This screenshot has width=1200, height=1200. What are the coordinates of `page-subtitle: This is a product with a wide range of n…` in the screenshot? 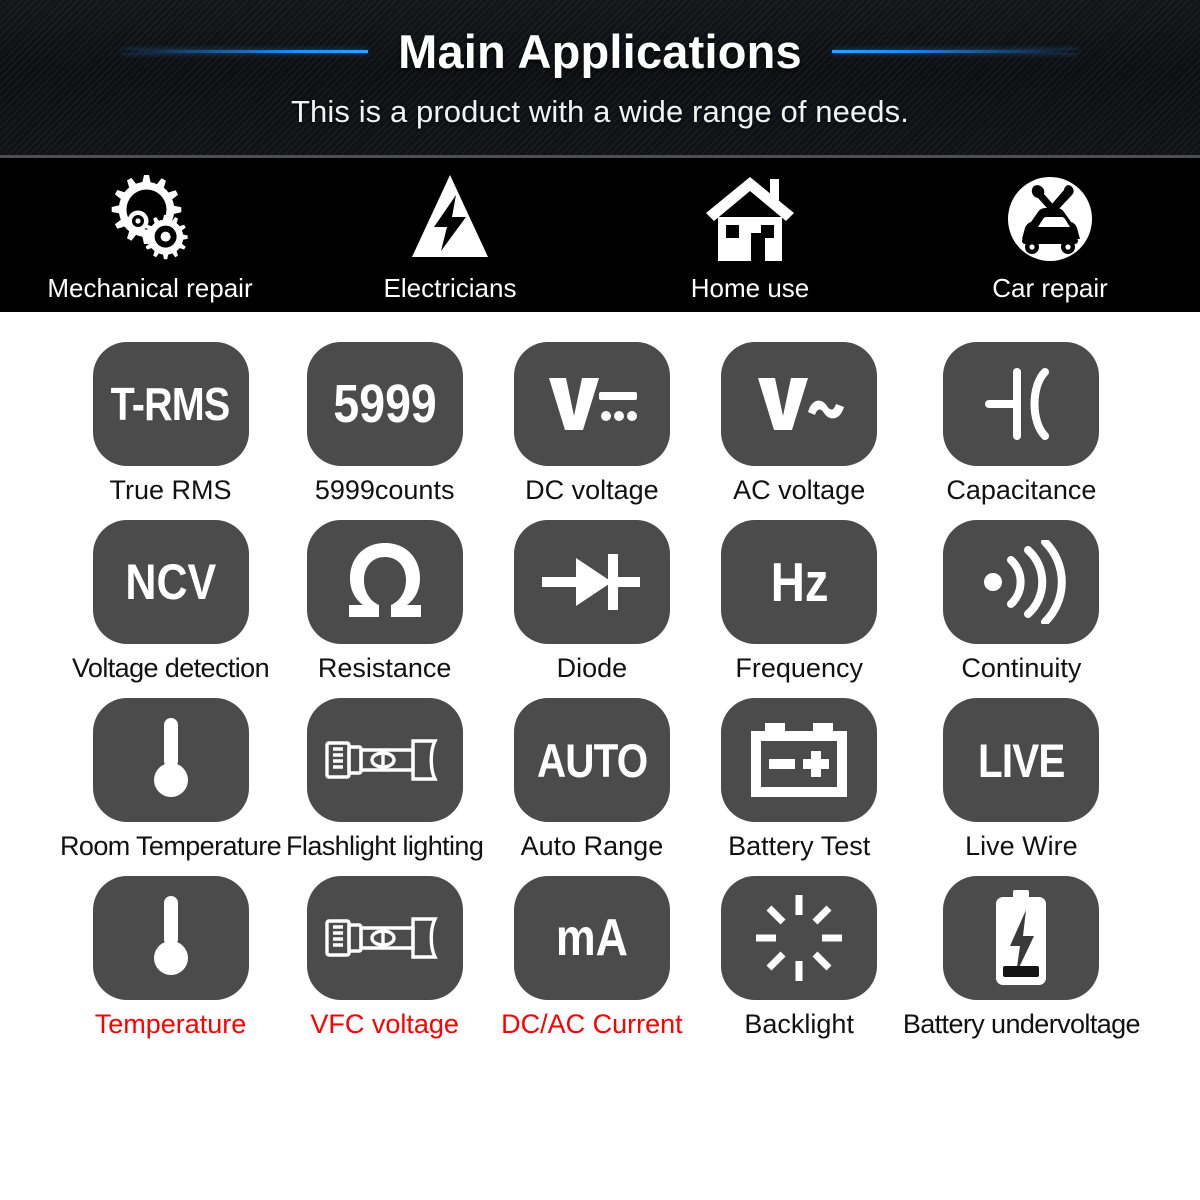 It's located at (600, 111).